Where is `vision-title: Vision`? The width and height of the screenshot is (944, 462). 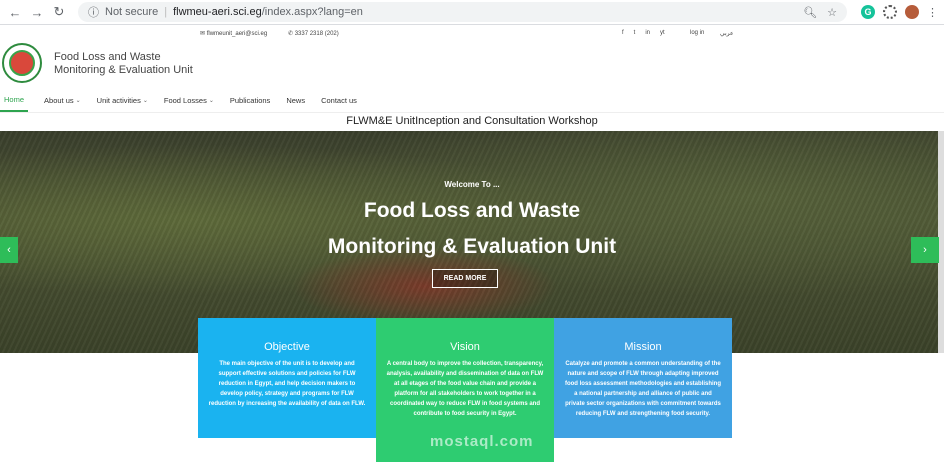
vision-title: Vision is located at coordinates (465, 347).